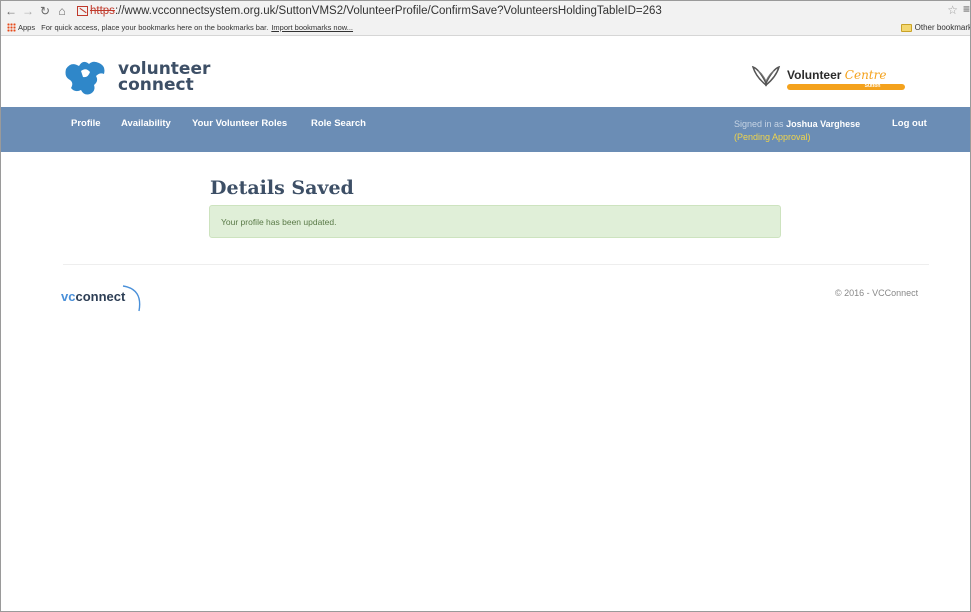 Image resolution: width=971 pixels, height=612 pixels. I want to click on footer-logo-connect: connect, so click(100, 296).